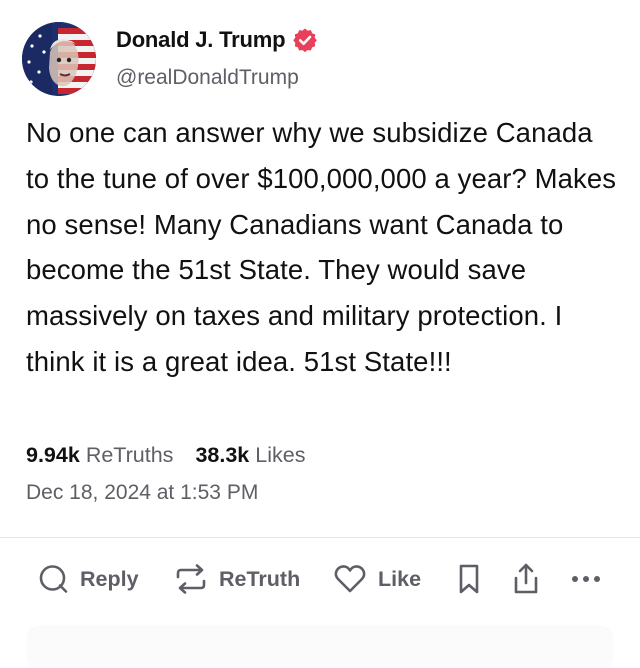 This screenshot has width=640, height=668. I want to click on avatar, so click(59, 59).